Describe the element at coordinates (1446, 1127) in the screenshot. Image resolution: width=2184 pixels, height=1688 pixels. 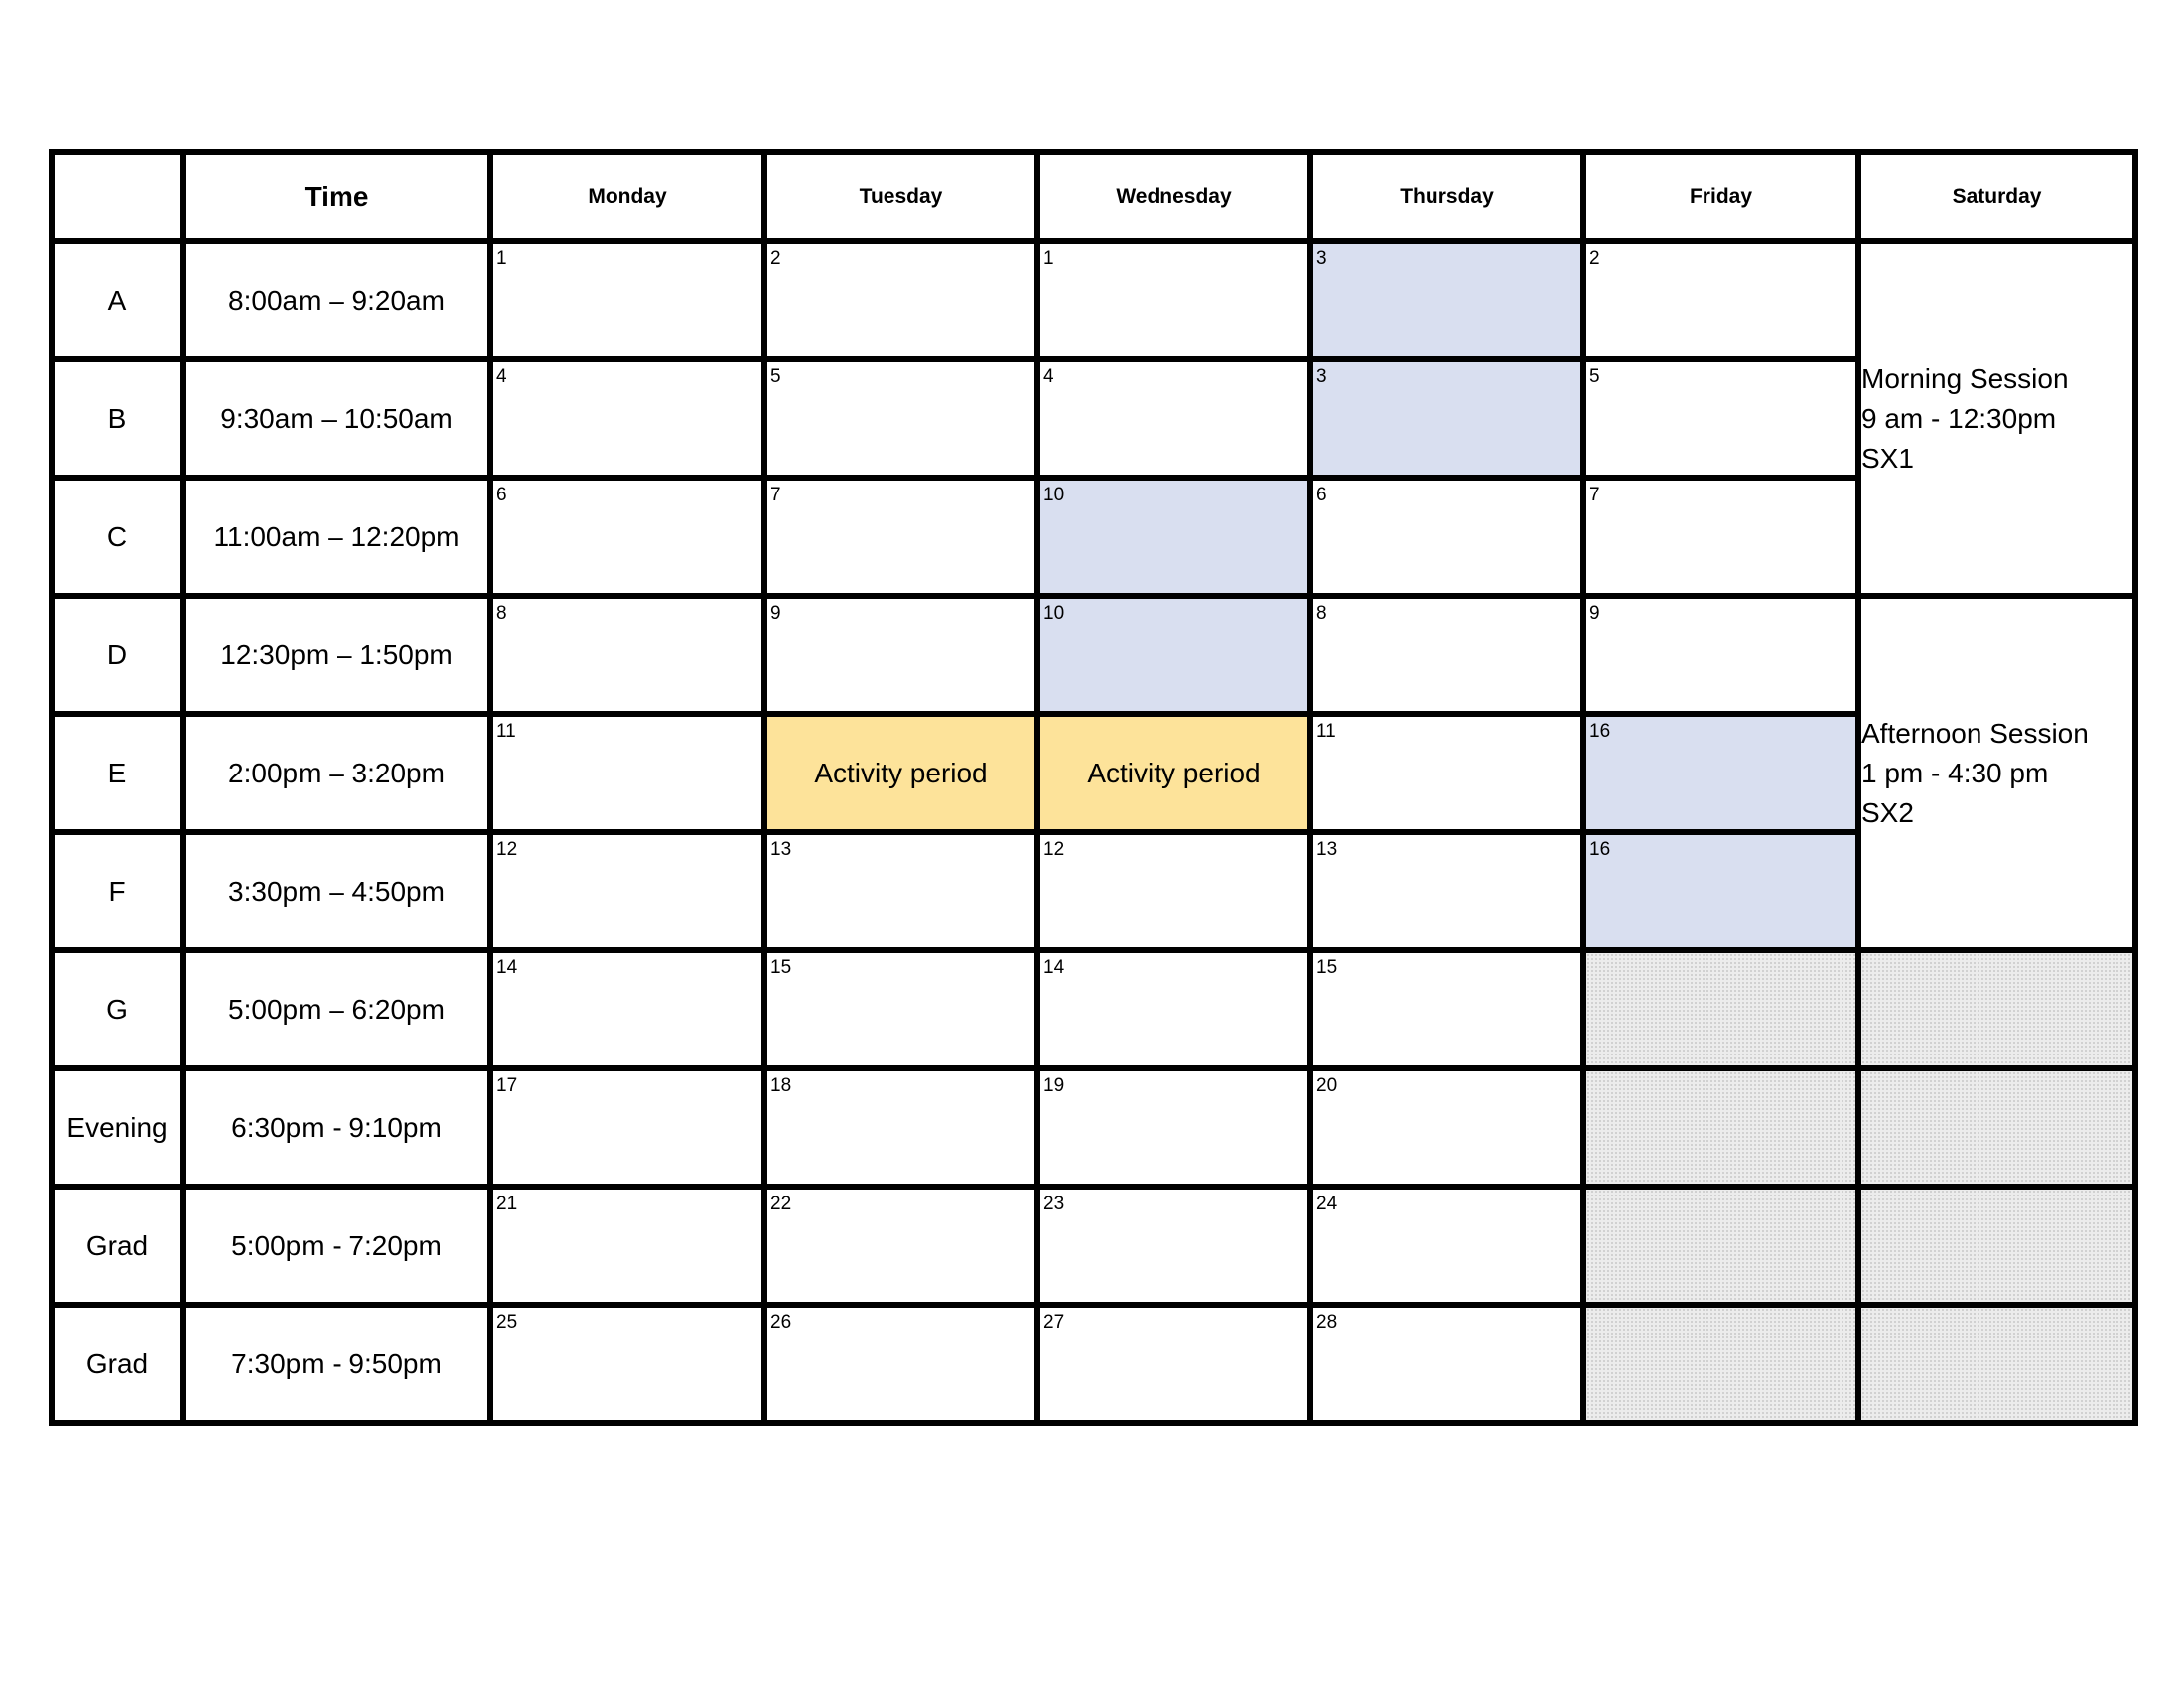
I see `slot-cell: 20` at that location.